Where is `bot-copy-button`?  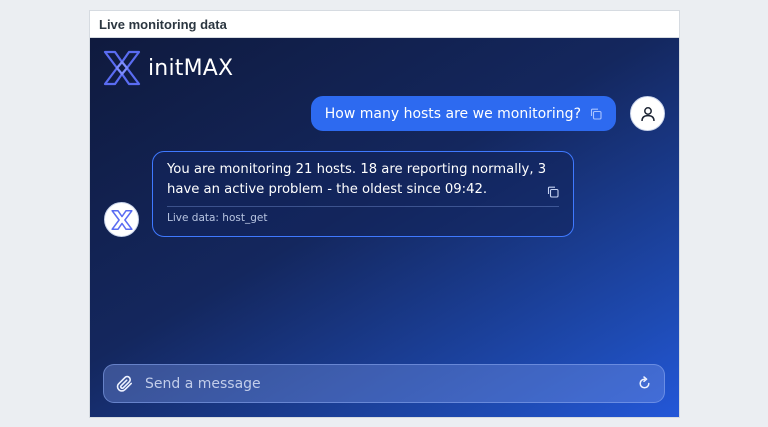 bot-copy-button is located at coordinates (553, 192).